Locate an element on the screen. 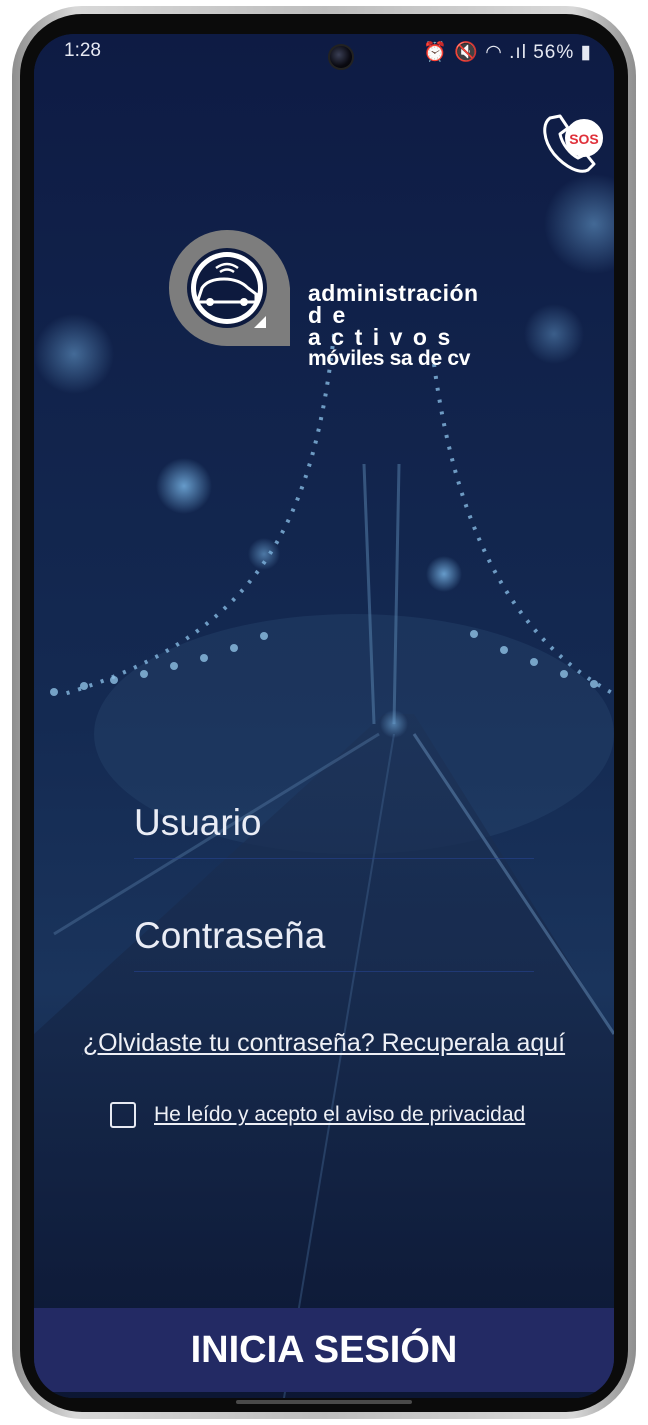 This screenshot has height=1425, width=648. status-bar: 1:28 ⏰ 🔇 ◠ .ıl 56% ▮ is located at coordinates (324, 52).